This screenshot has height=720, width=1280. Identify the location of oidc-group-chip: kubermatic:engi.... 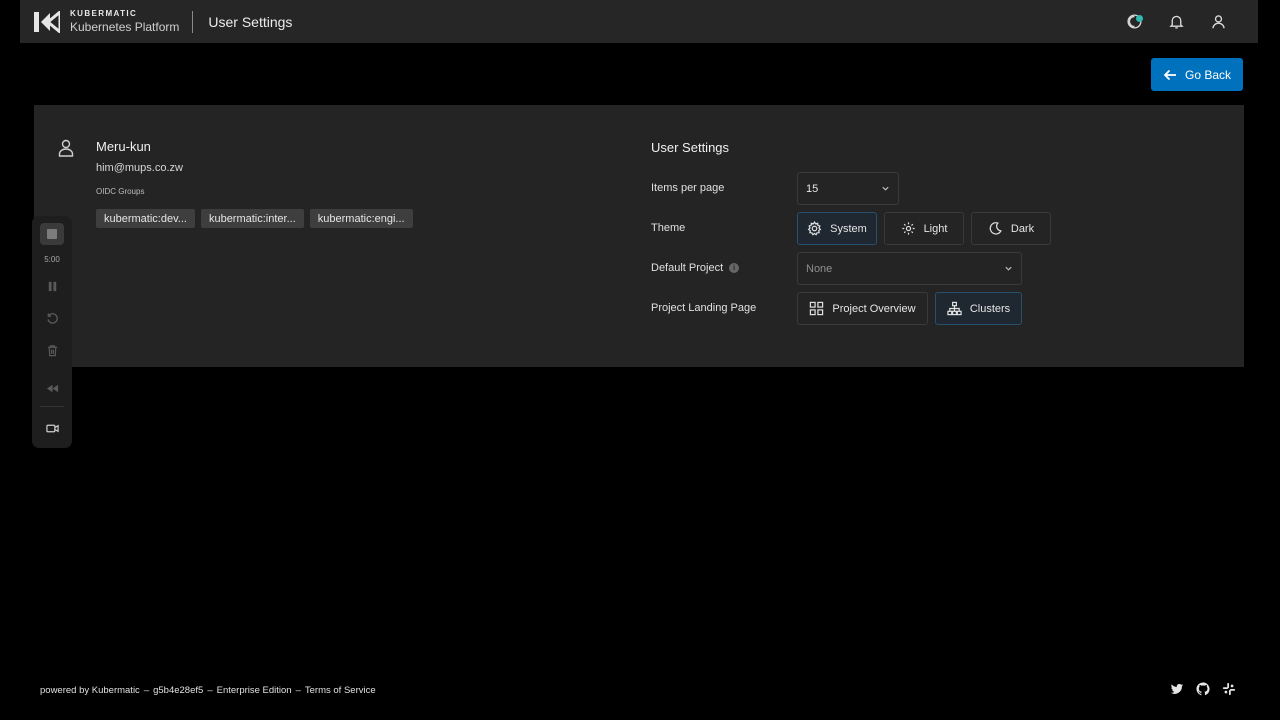
(361, 218).